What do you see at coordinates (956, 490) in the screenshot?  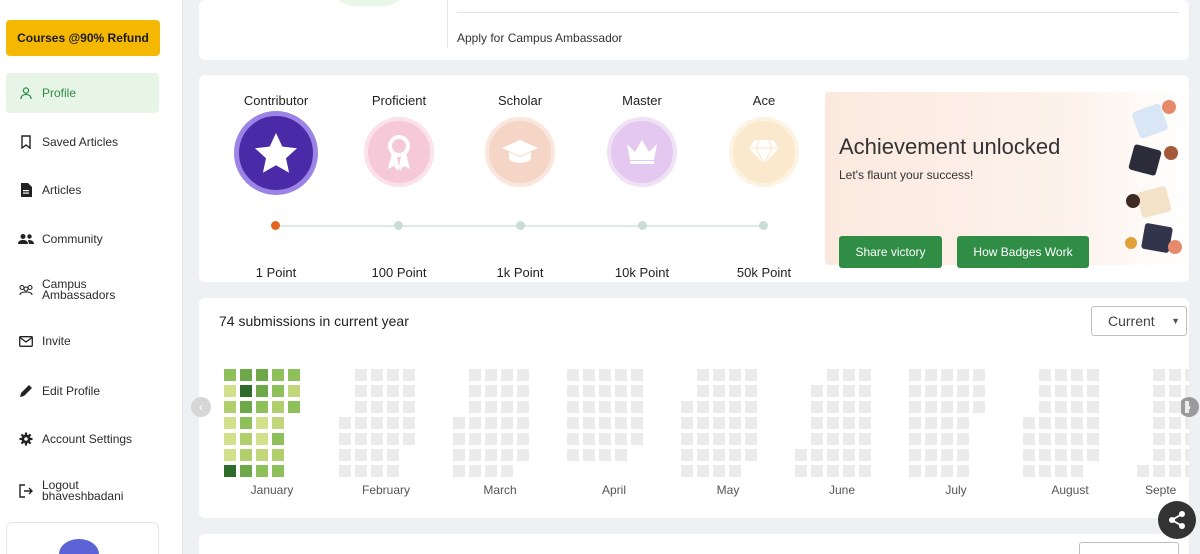 I see `month-label: July` at bounding box center [956, 490].